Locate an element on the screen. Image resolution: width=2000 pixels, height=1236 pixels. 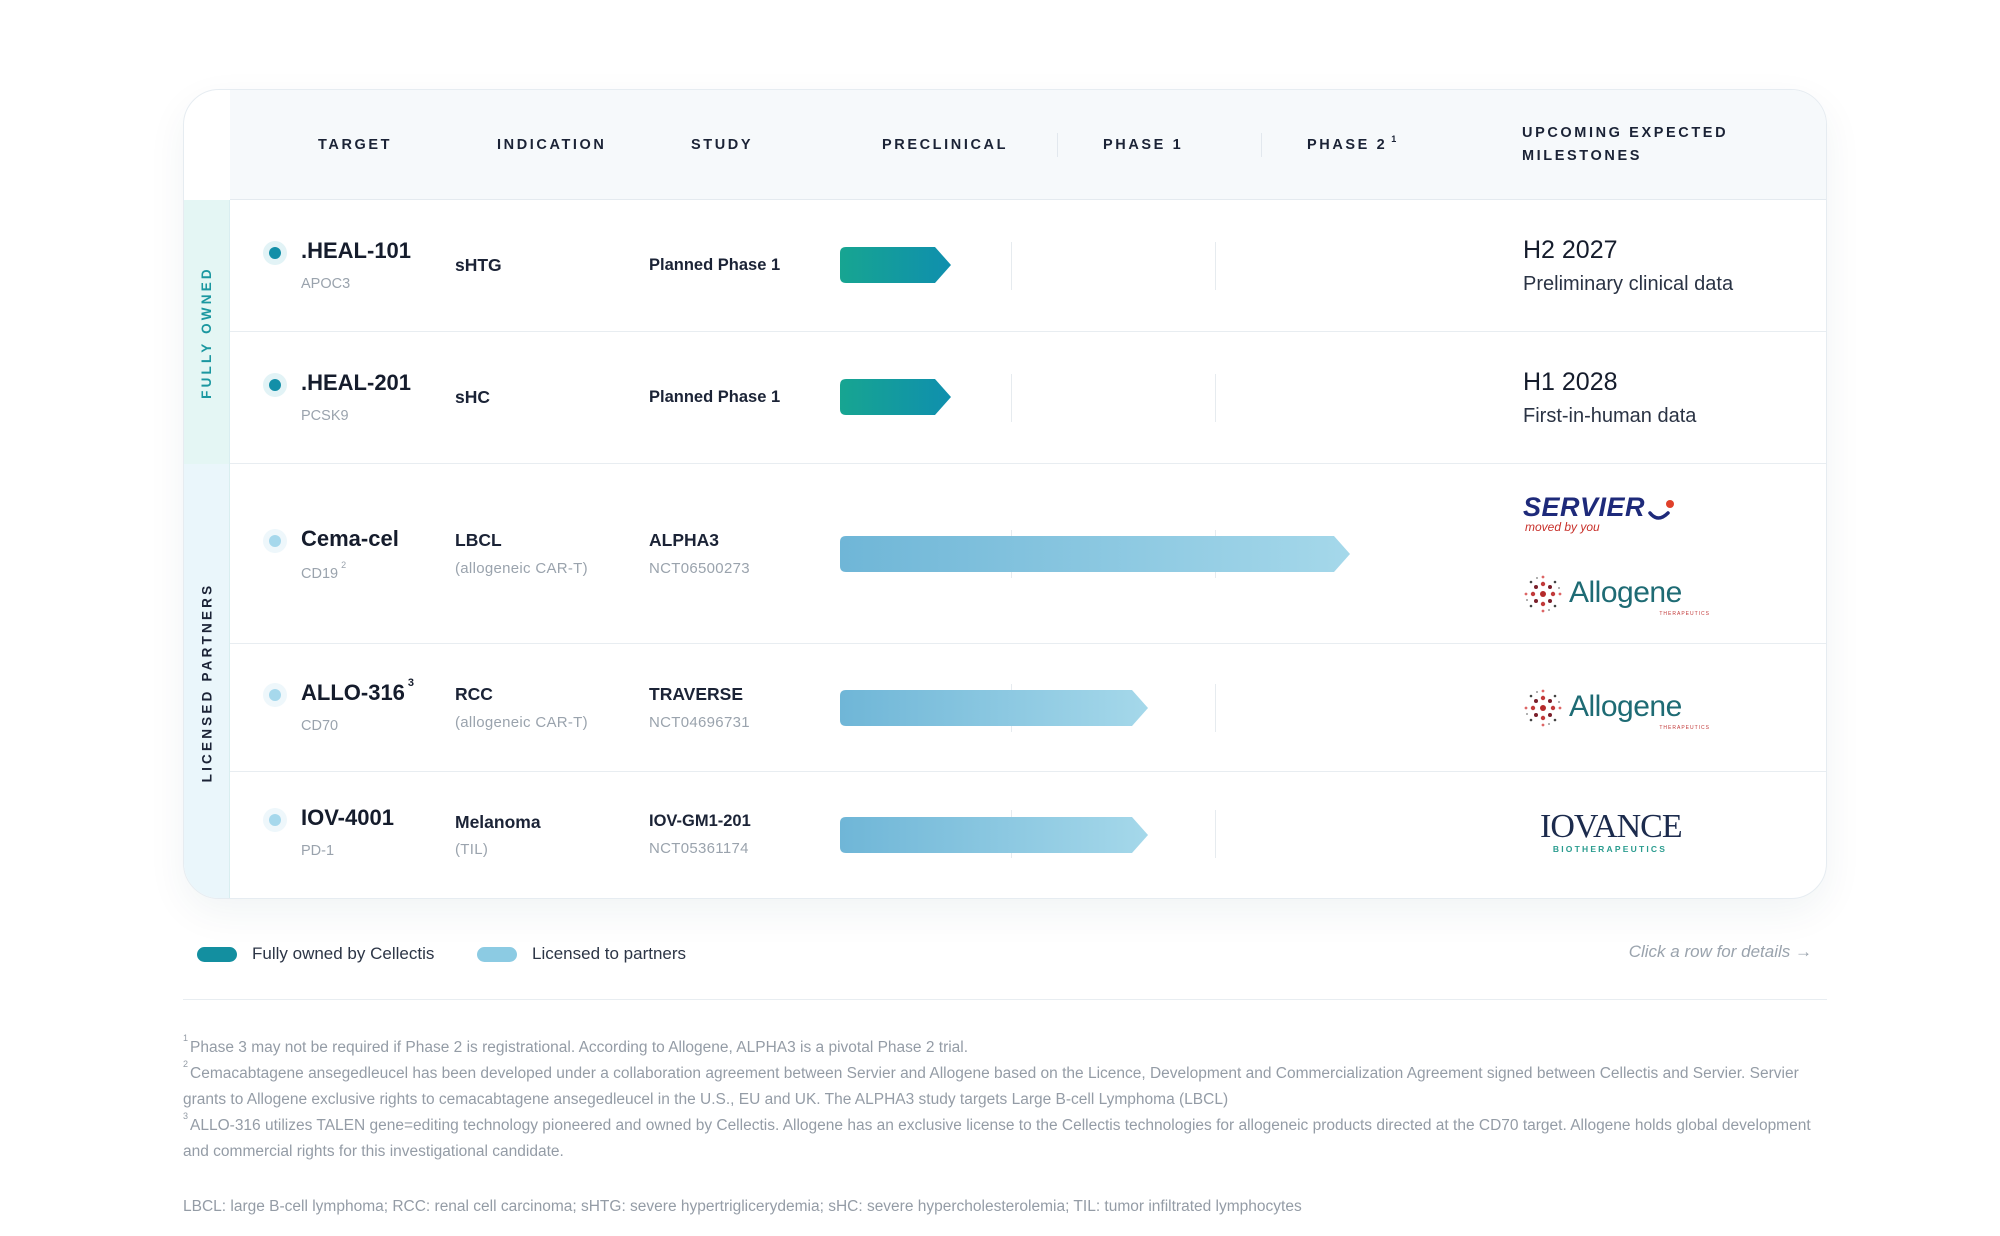
target-gene: APOC3 is located at coordinates (326, 284).